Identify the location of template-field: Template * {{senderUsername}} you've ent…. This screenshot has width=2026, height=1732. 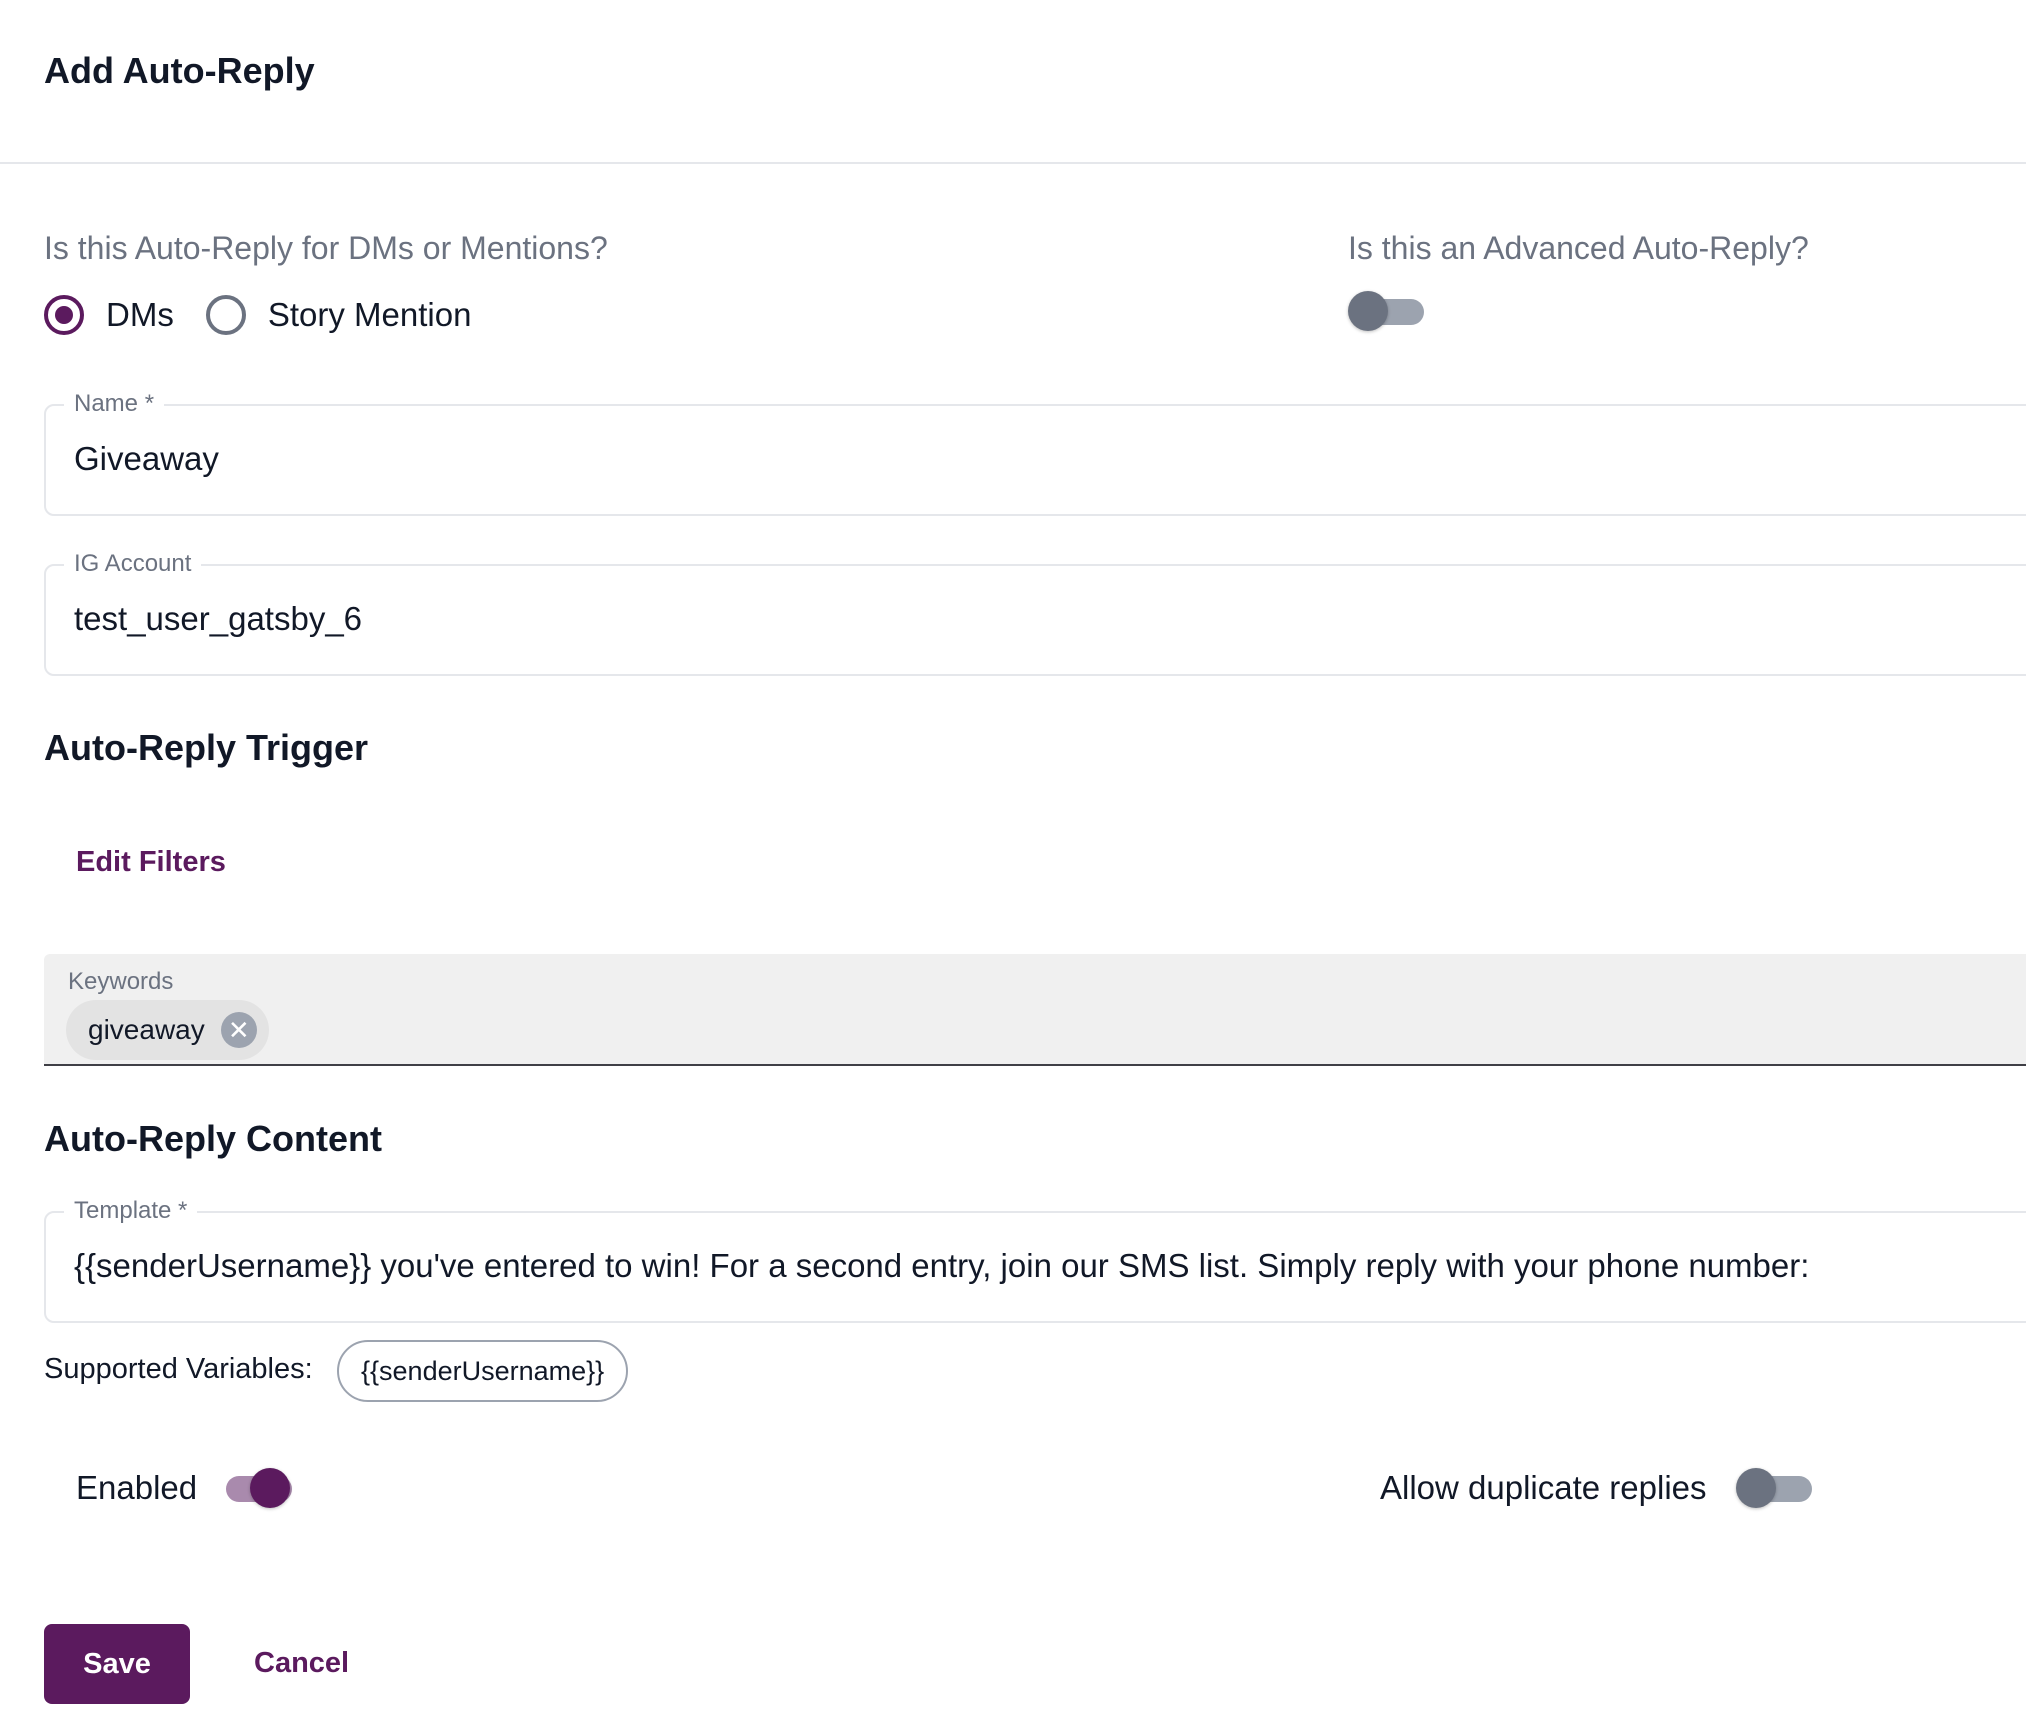
(1035, 1260).